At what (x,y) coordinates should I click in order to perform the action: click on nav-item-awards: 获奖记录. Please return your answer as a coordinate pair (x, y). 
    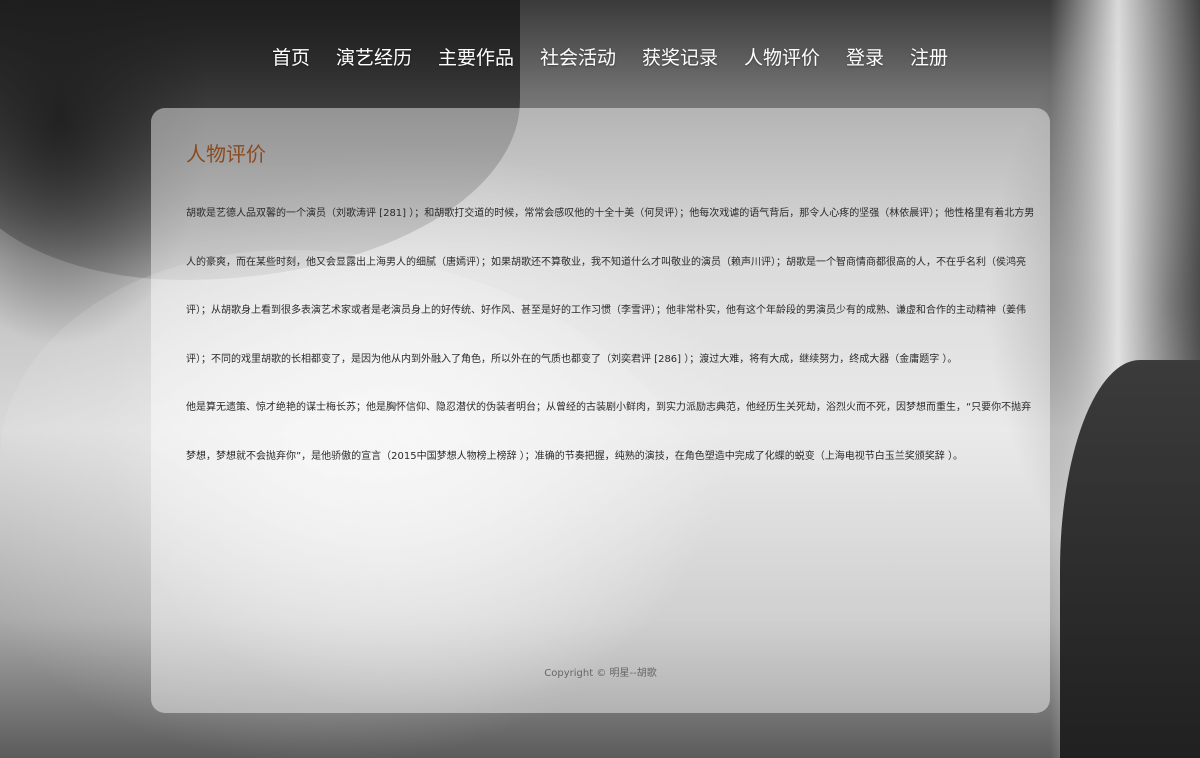
    Looking at the image, I should click on (680, 58).